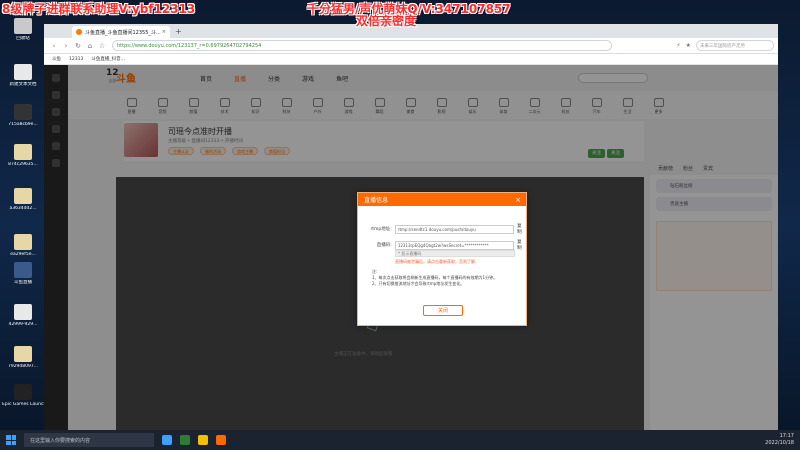  Describe the element at coordinates (381, 229) in the screenshot. I see `rtmp-label: rtmp地址:` at that location.